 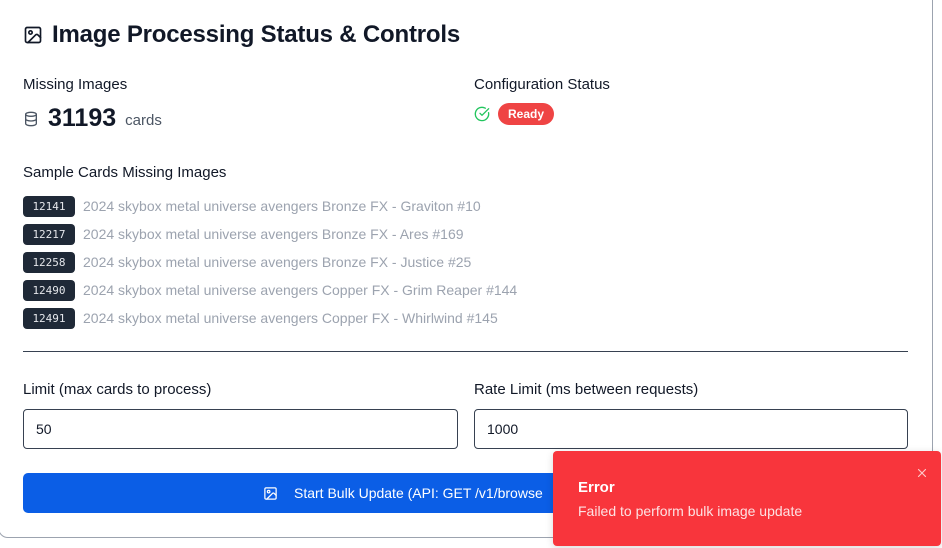 What do you see at coordinates (526, 114) in the screenshot?
I see `status-badge: Ready` at bounding box center [526, 114].